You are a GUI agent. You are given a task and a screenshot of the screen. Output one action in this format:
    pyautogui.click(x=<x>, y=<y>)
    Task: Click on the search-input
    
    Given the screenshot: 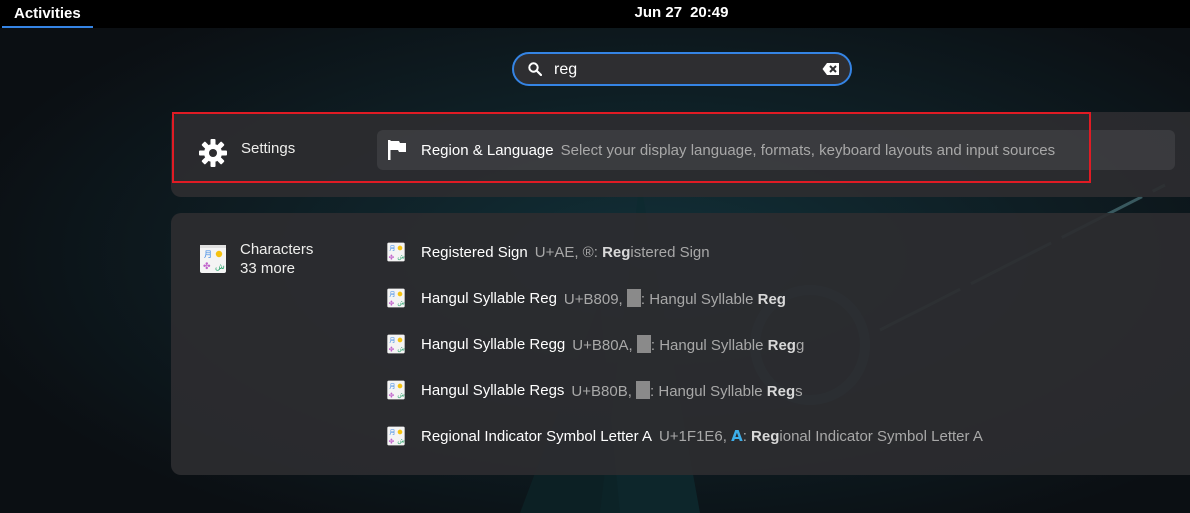 What is the action you would take?
    pyautogui.click(x=684, y=70)
    